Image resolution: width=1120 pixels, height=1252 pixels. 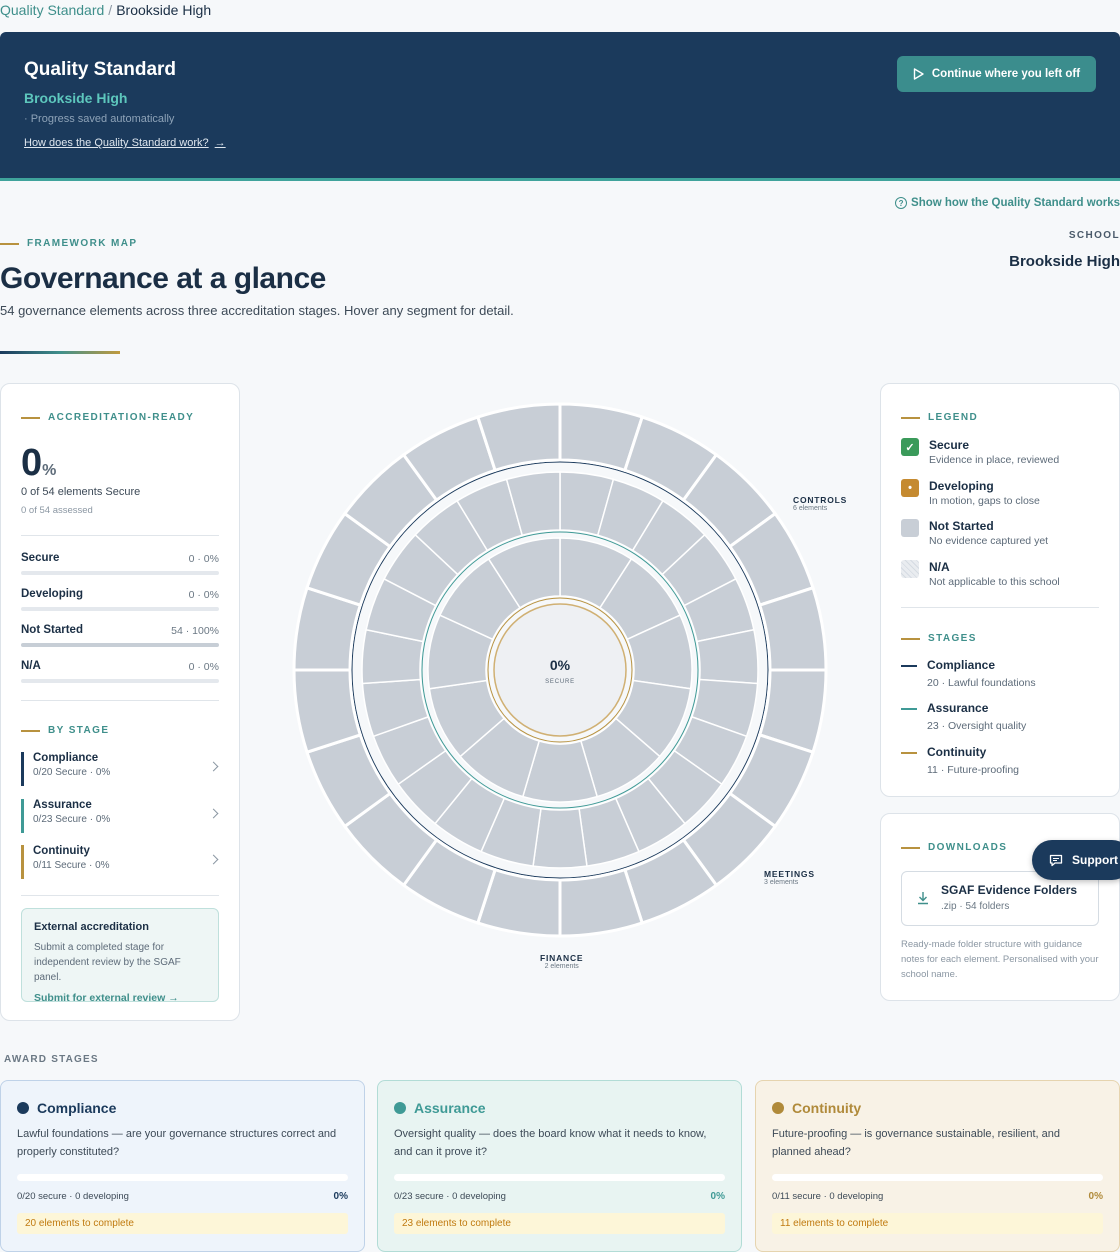 I want to click on stage-row-continuity: Continuity 0/11 Secure · 0%, so click(x=120, y=862).